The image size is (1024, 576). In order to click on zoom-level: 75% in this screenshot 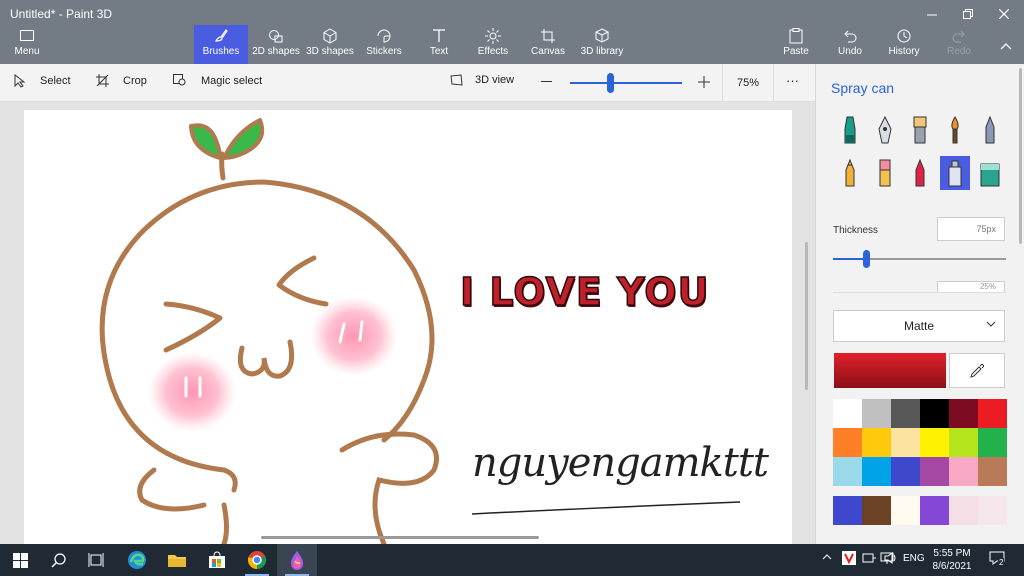, I will do `click(748, 82)`.